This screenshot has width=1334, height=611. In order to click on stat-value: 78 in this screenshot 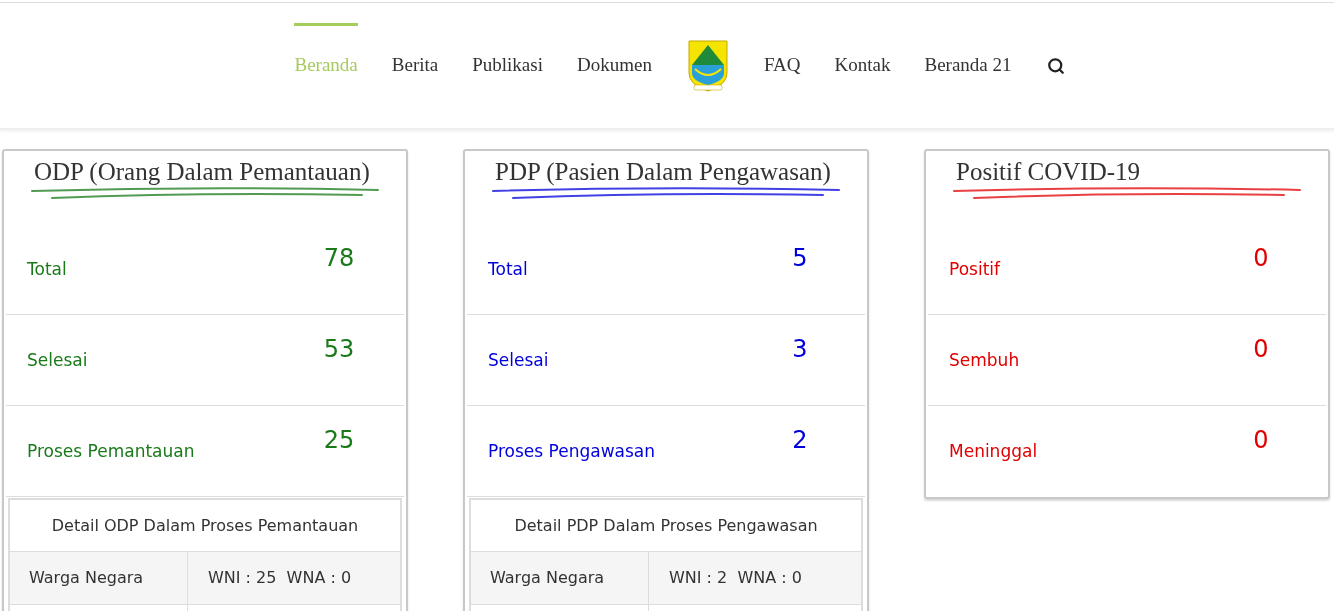, I will do `click(339, 258)`.